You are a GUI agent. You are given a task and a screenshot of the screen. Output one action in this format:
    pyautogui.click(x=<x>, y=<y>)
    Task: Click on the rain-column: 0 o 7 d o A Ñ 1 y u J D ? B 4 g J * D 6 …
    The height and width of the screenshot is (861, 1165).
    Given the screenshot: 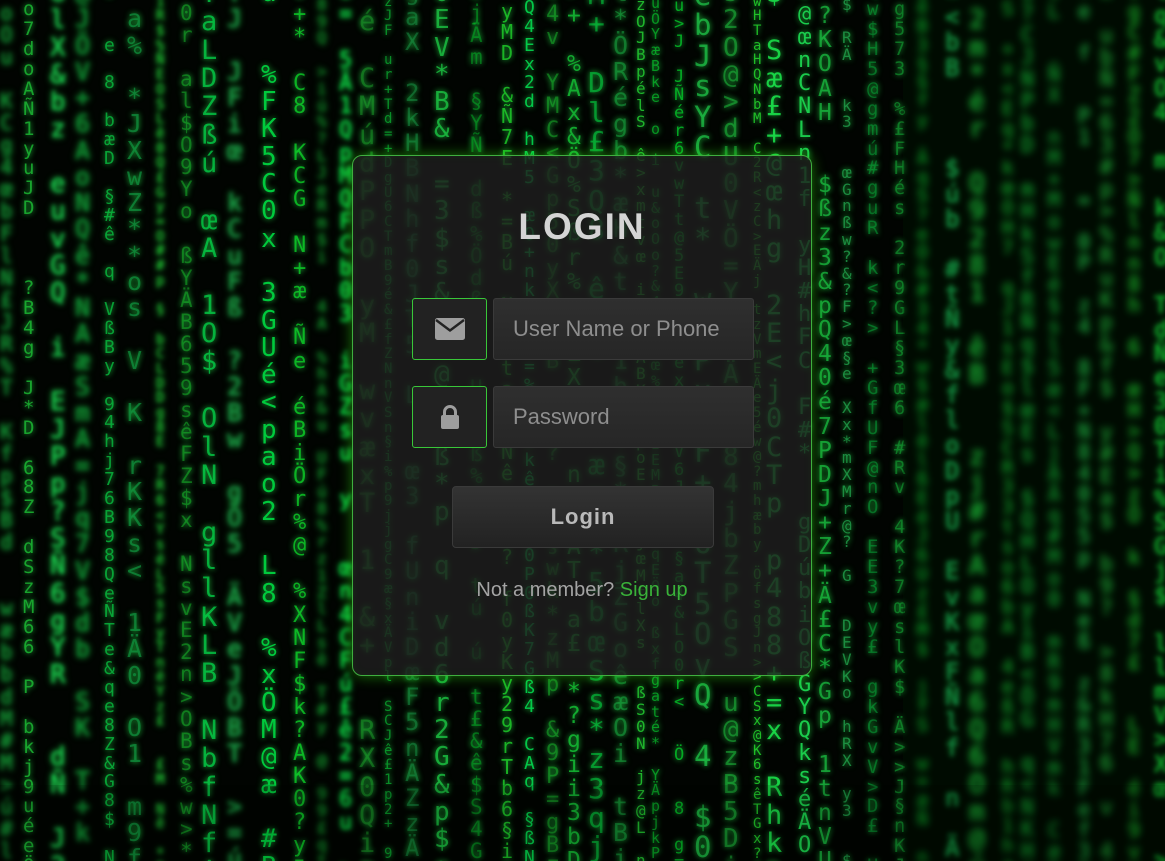 What is the action you would take?
    pyautogui.click(x=29, y=430)
    